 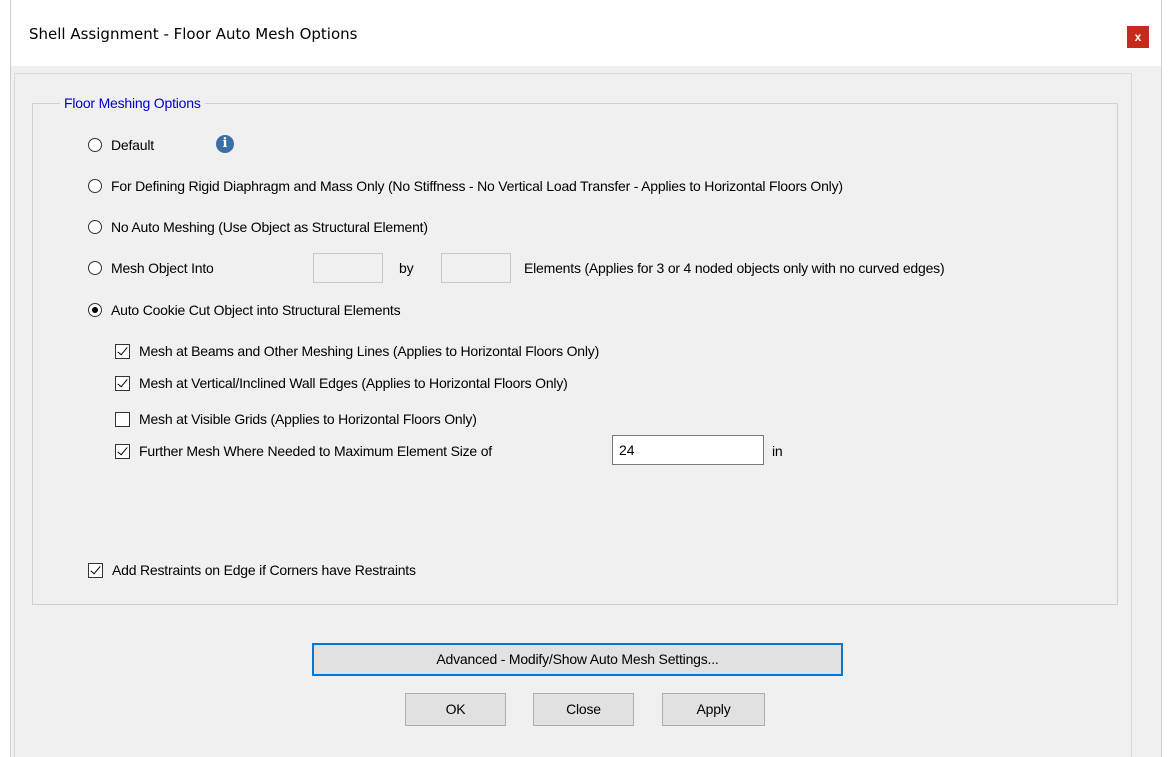 I want to click on radio-default, so click(x=95, y=145).